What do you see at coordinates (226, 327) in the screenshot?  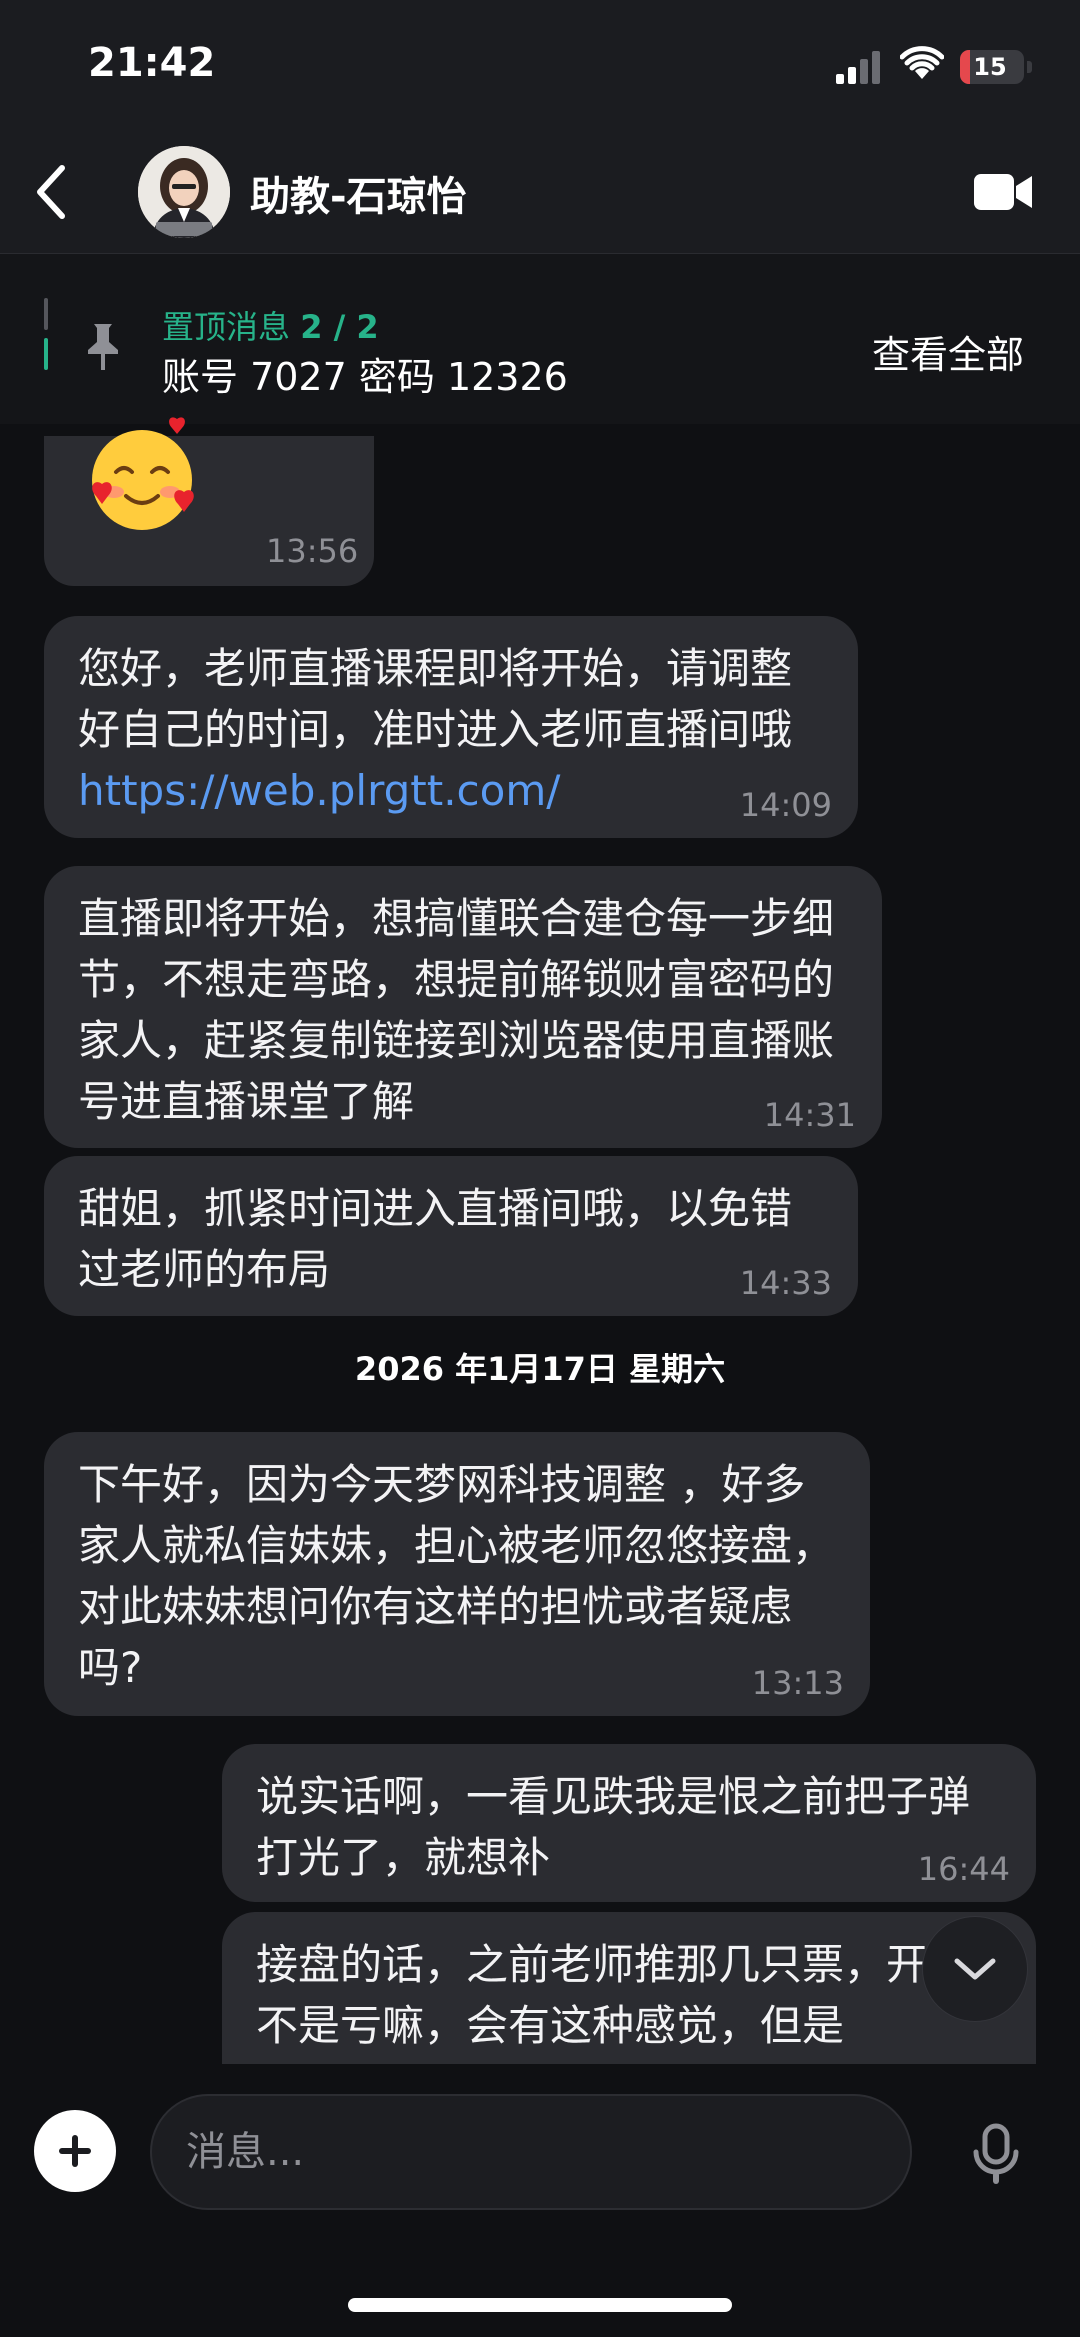 I see `pinned-label: 置顶消息` at bounding box center [226, 327].